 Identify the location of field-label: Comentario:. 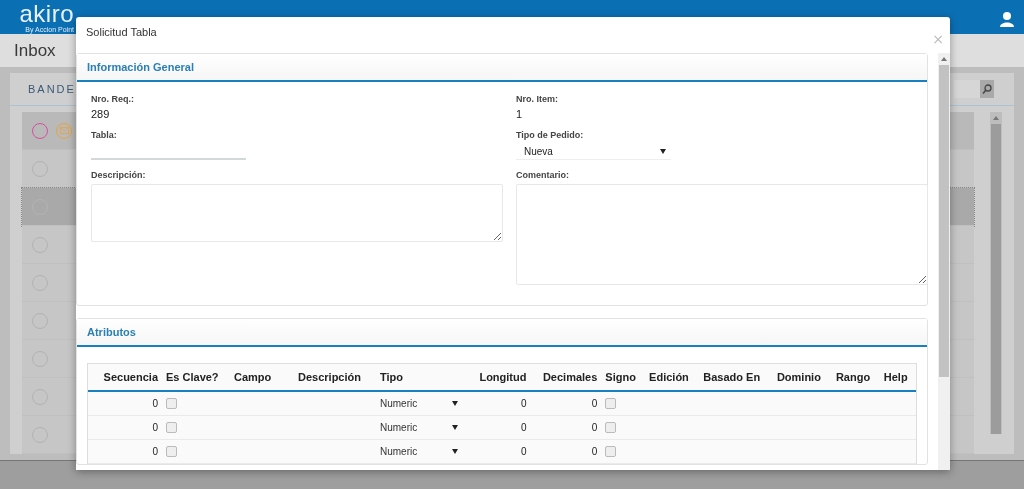
(543, 175).